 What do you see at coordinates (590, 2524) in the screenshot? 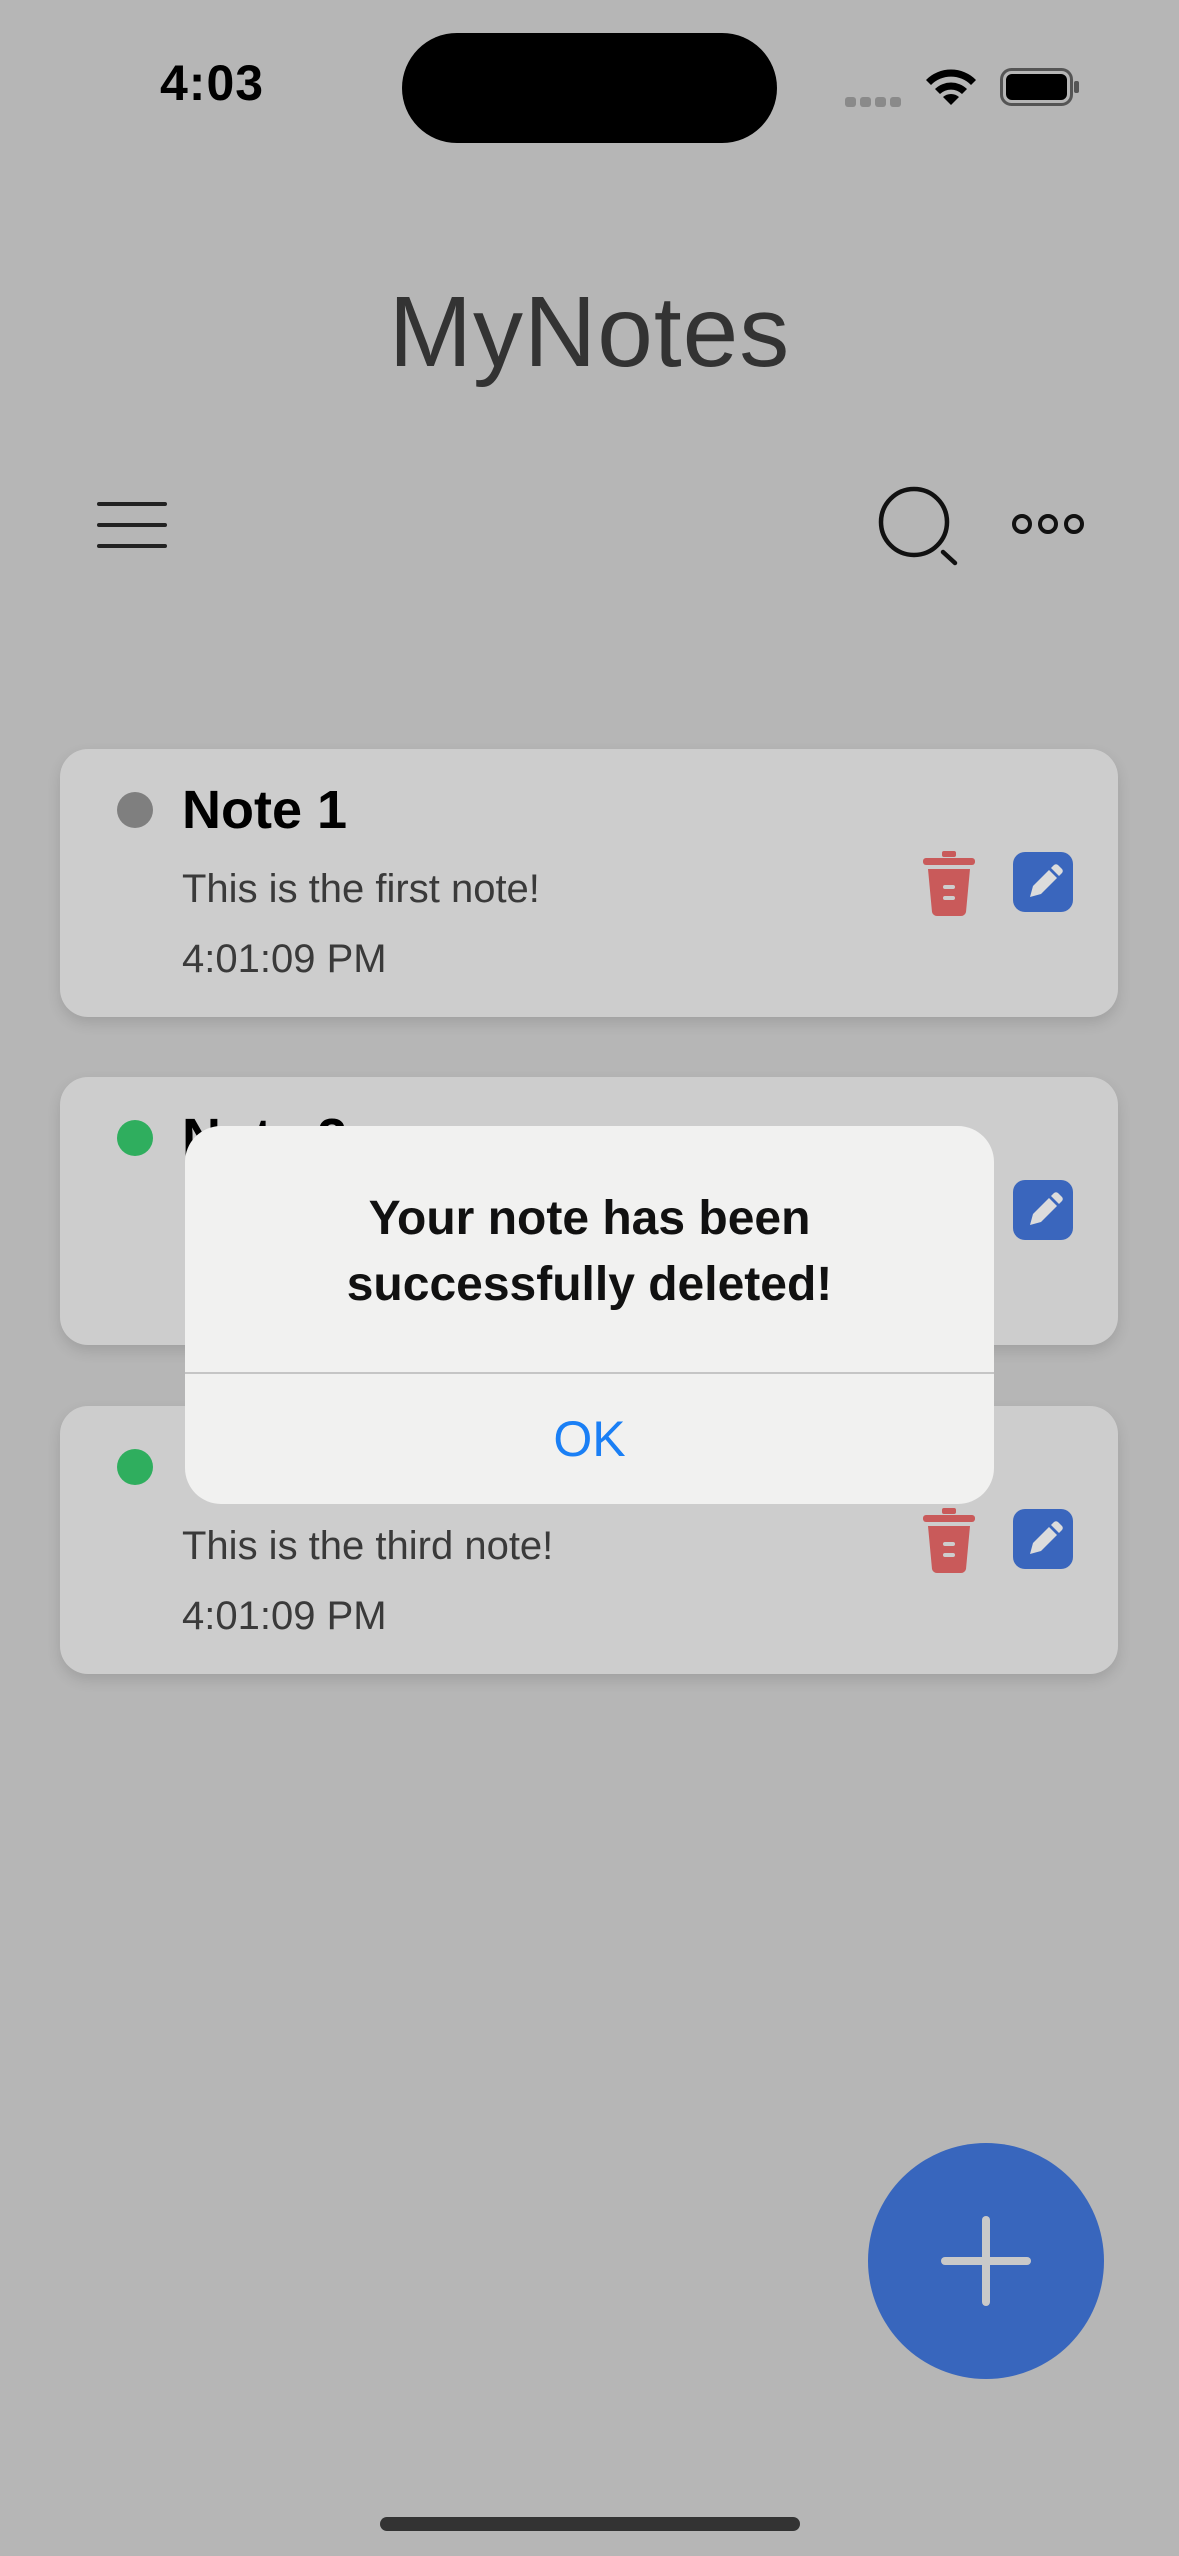
I see `home-indicator` at bounding box center [590, 2524].